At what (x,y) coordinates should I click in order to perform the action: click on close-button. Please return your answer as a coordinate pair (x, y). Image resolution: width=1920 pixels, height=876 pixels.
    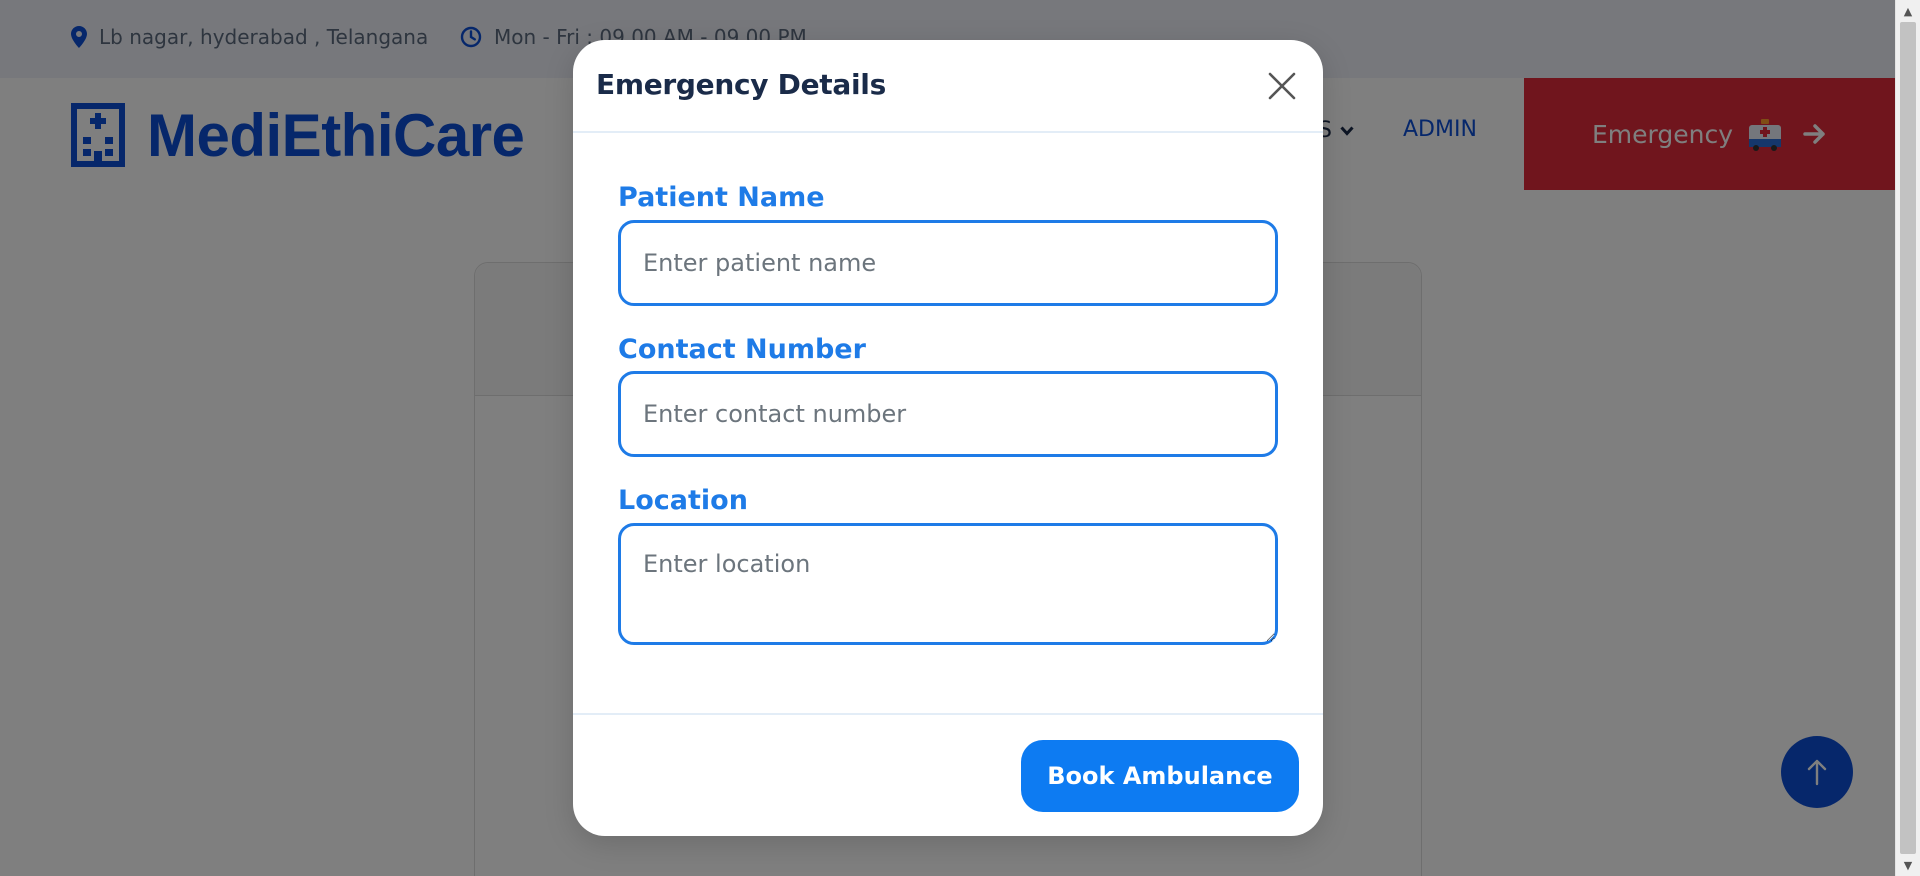
    Looking at the image, I should click on (1282, 86).